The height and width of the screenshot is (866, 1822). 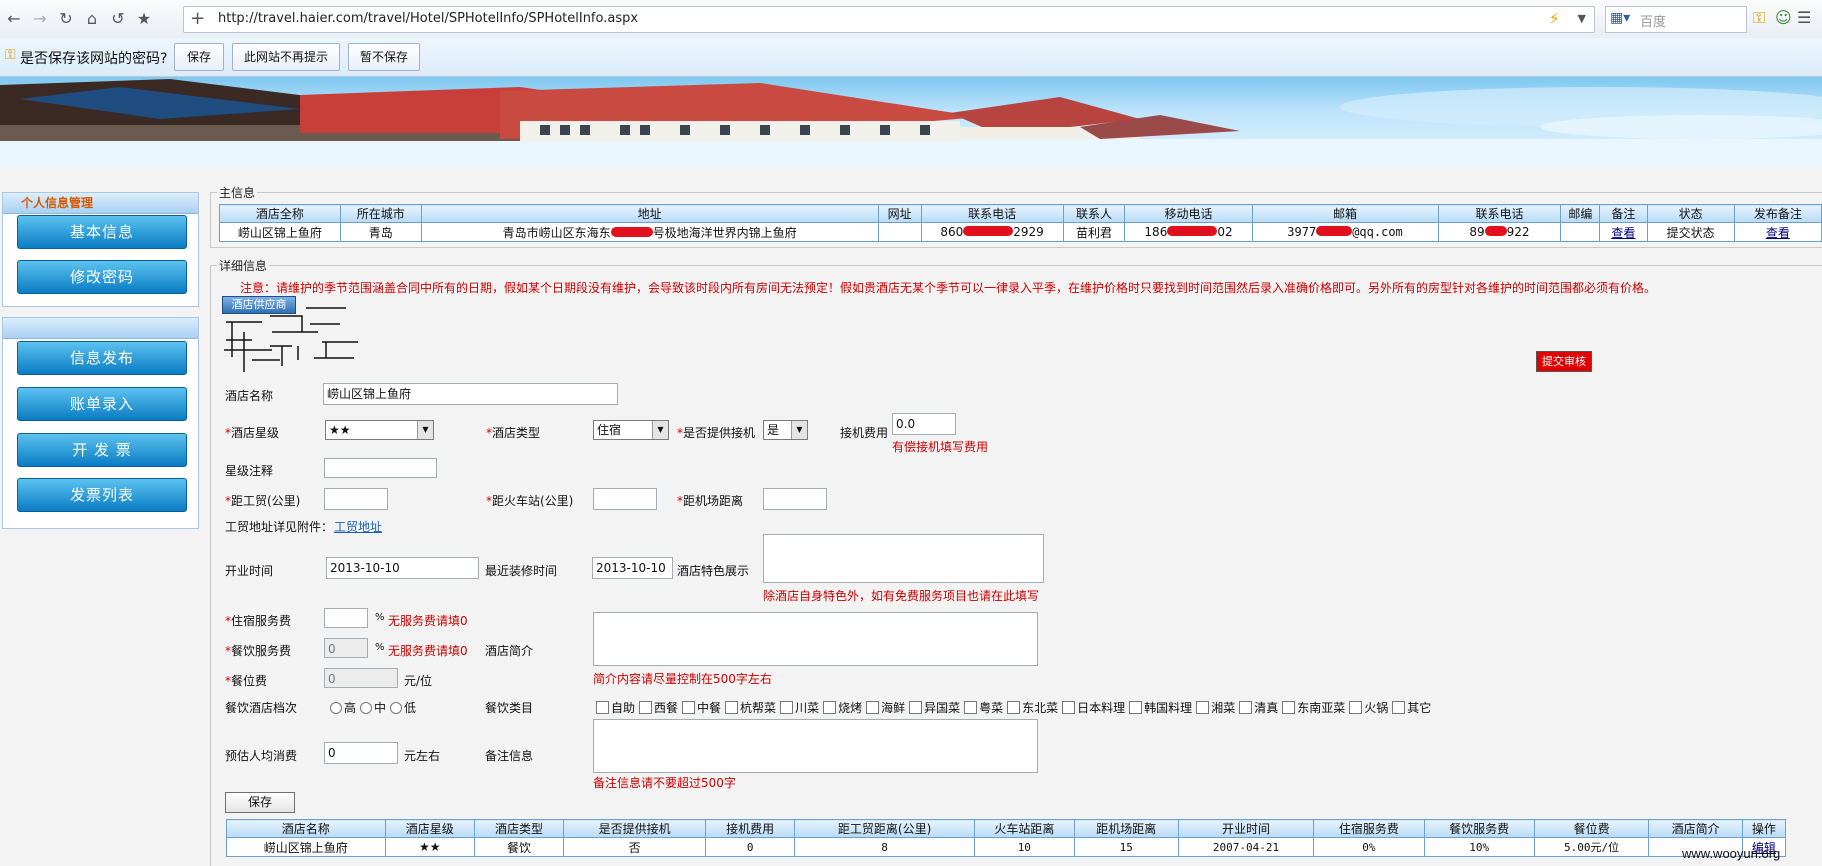 I want to click on dist-train-label: *距火车站(公里), so click(x=530, y=501).